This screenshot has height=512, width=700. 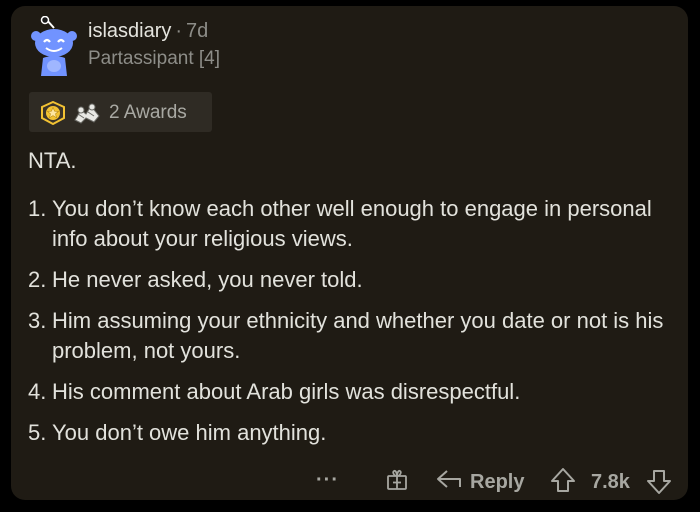 What do you see at coordinates (497, 481) in the screenshot?
I see `reply-label: Reply` at bounding box center [497, 481].